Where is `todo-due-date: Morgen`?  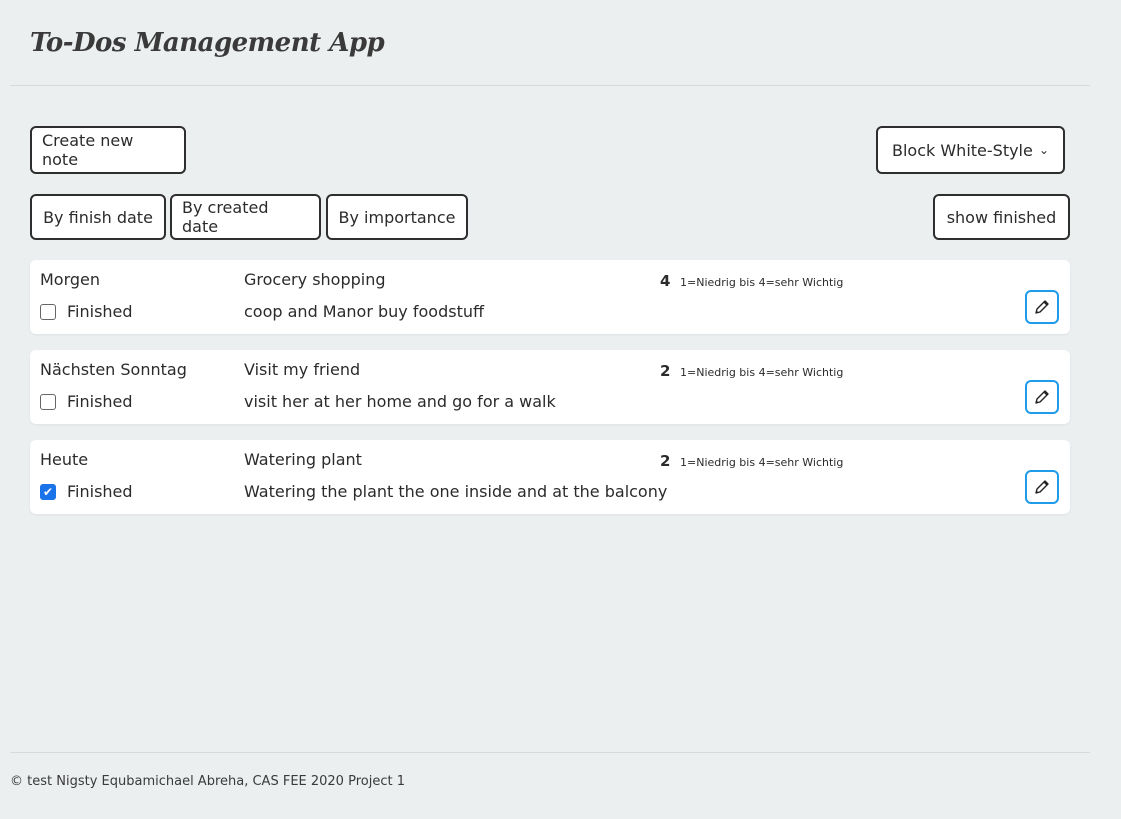
todo-due-date: Morgen is located at coordinates (70, 279).